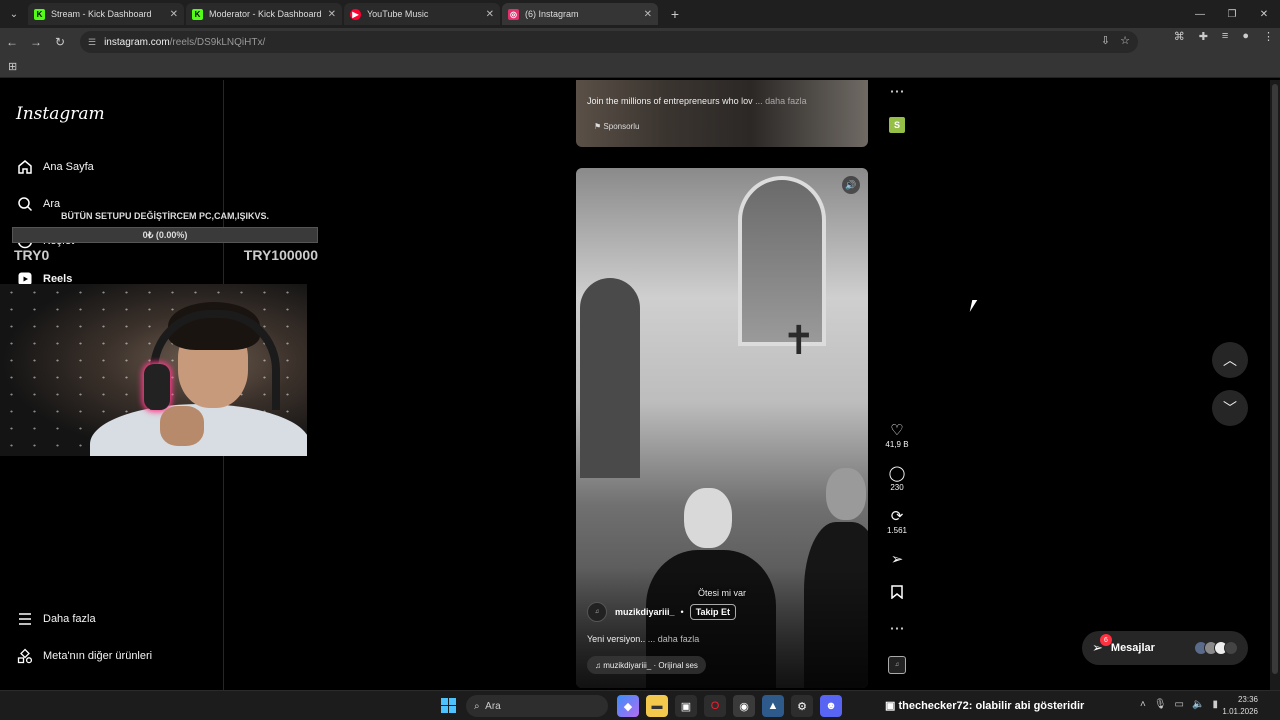  I want to click on site-info-icon: ☰, so click(92, 42).